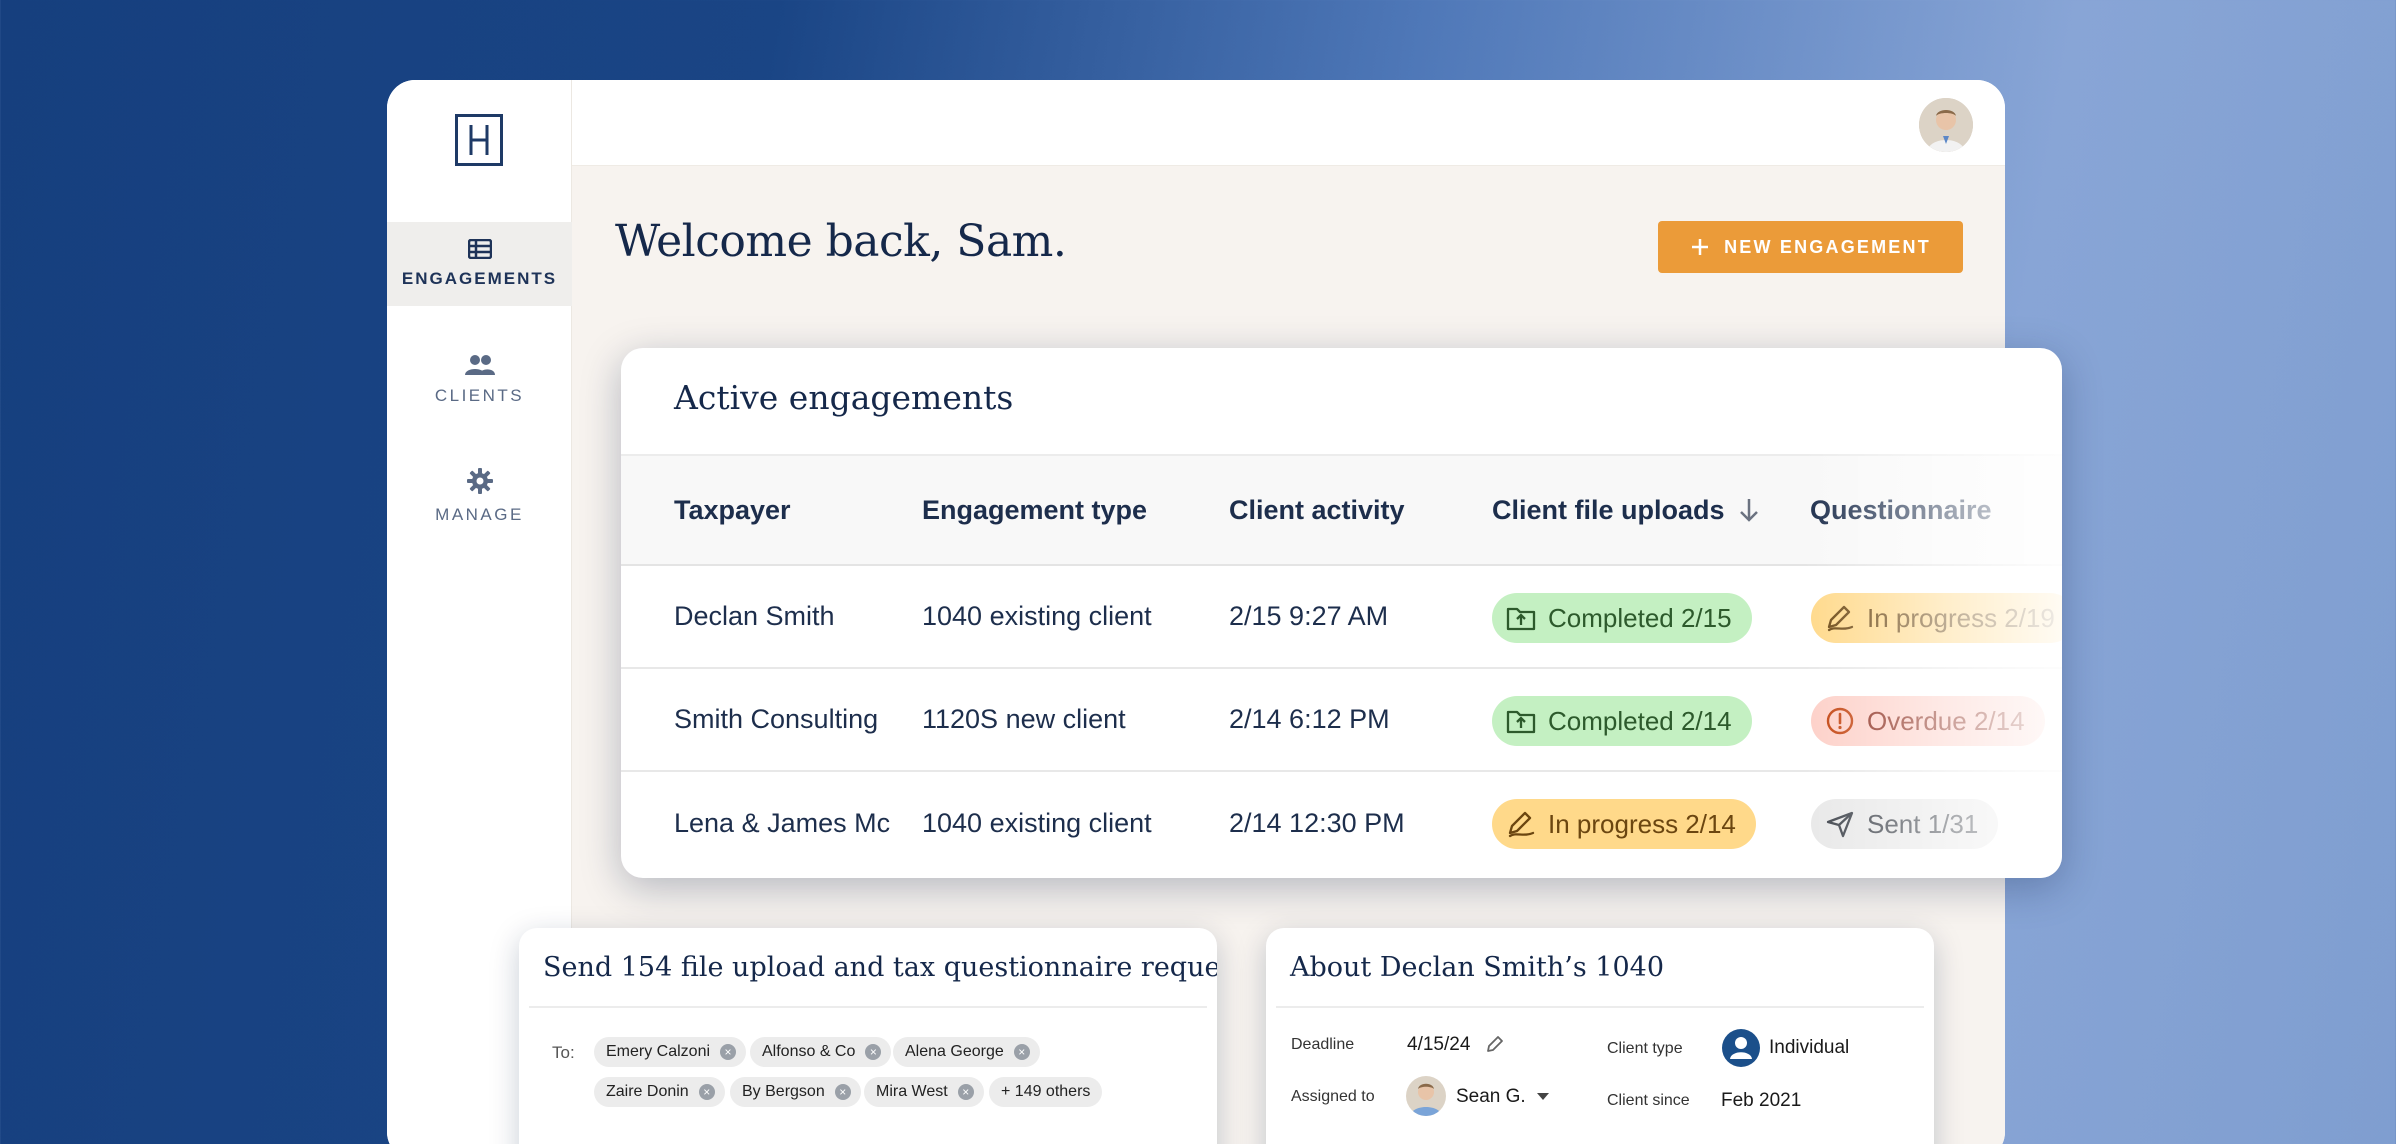 Image resolution: width=2396 pixels, height=1144 pixels. I want to click on to-label: To:, so click(563, 1052).